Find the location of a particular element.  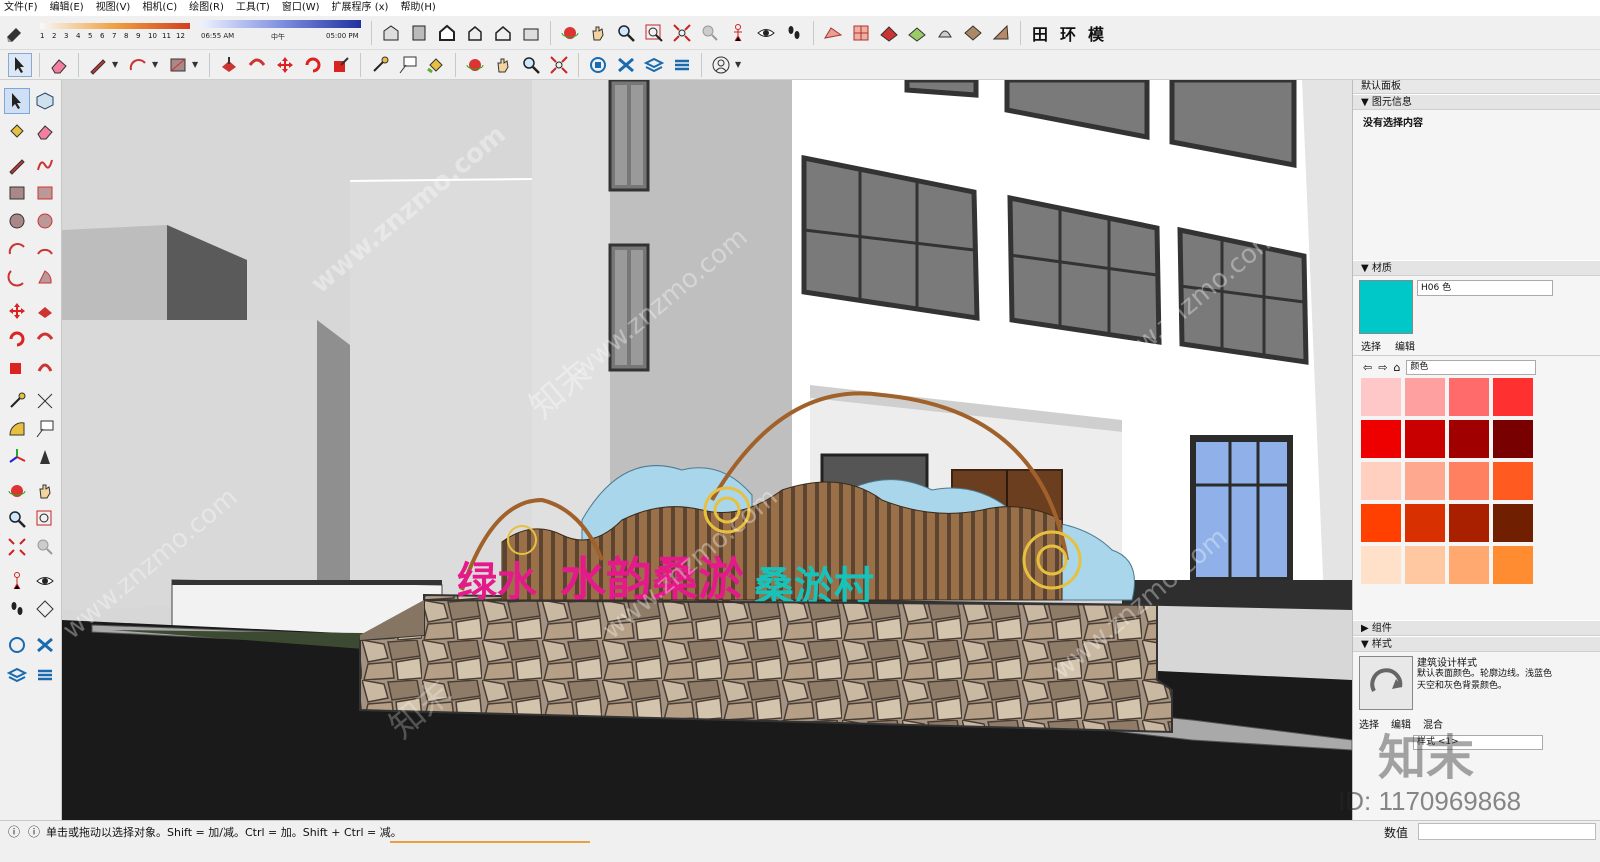

back-view-button is located at coordinates (503, 33).